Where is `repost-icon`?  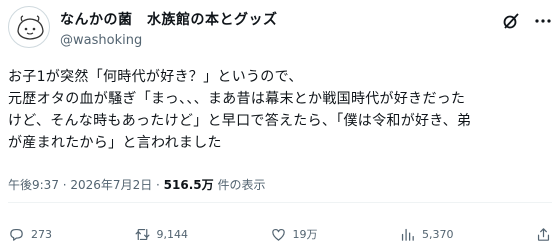
repost-icon is located at coordinates (142, 234).